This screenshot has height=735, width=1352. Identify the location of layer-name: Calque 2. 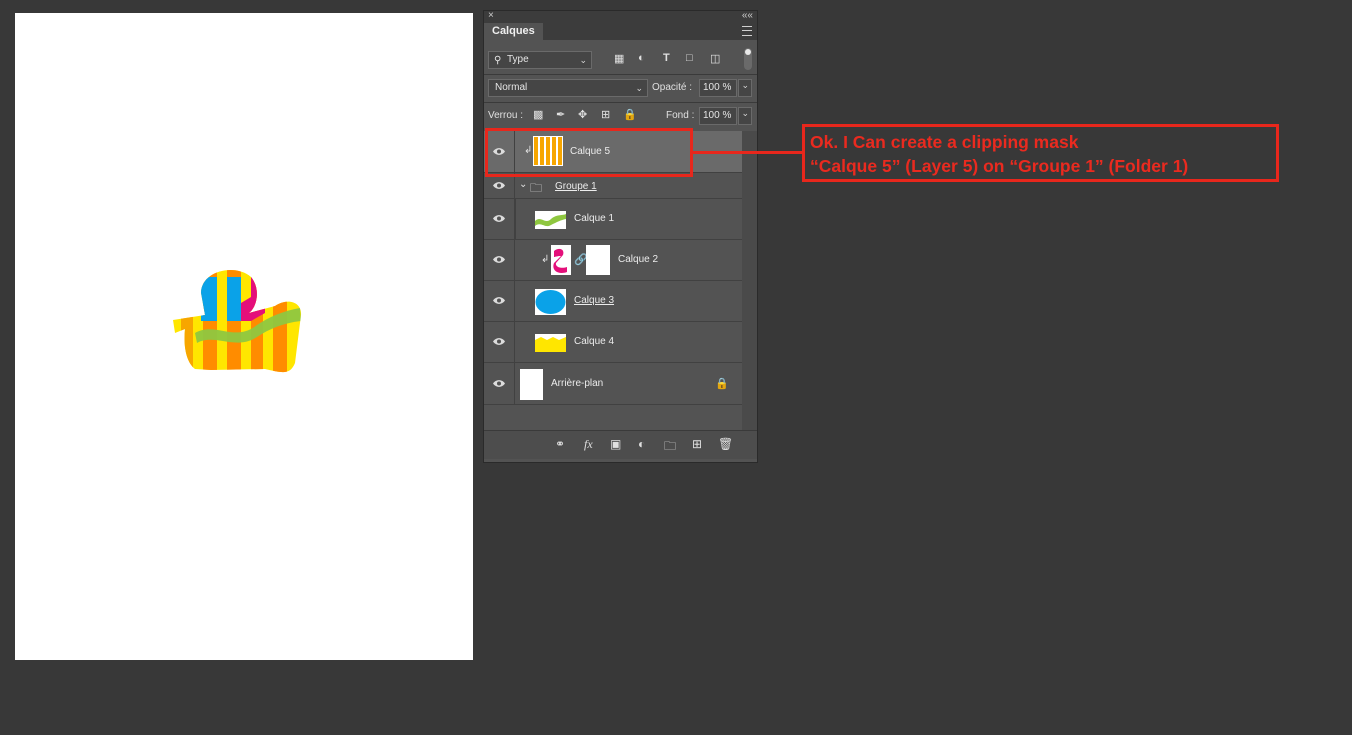
(638, 259).